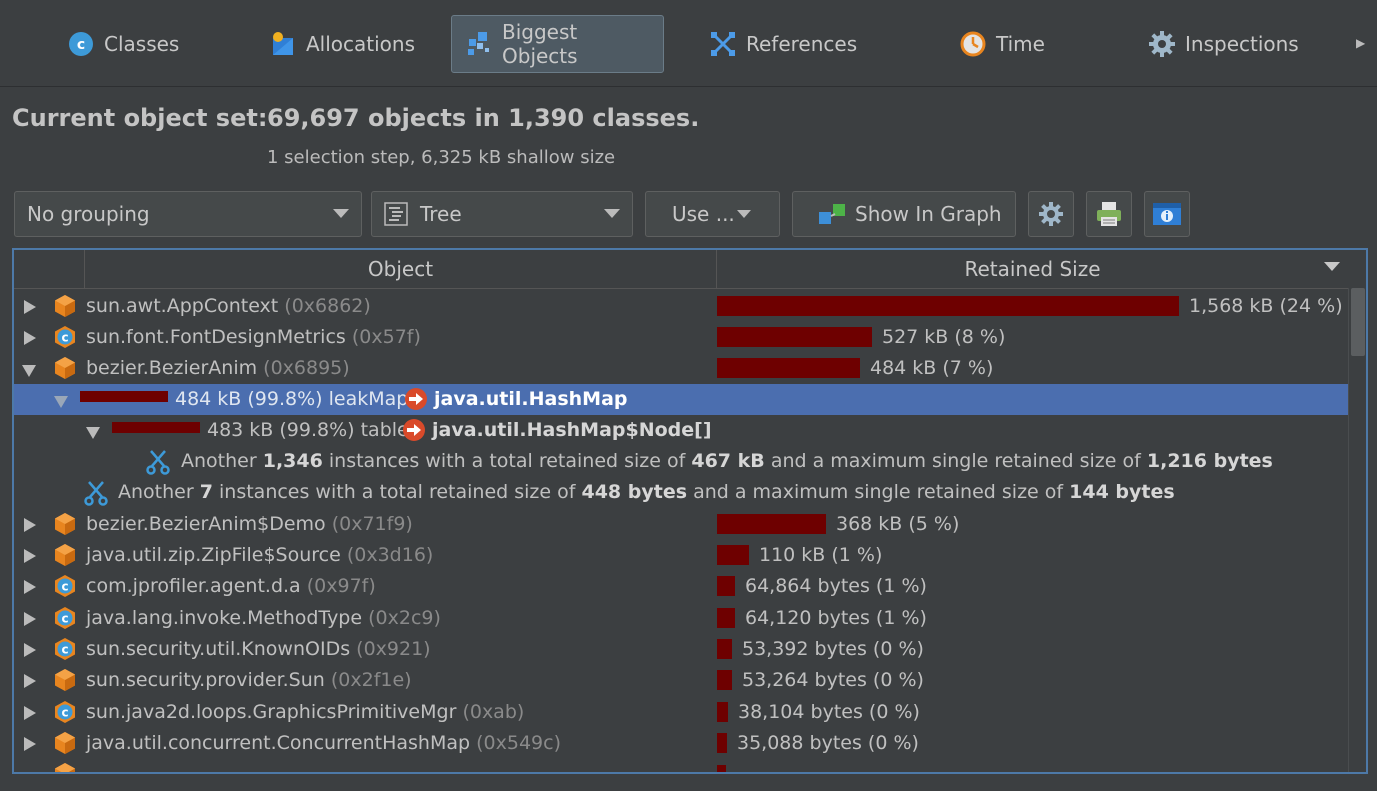 This screenshot has height=791, width=1377. Describe the element at coordinates (1242, 44) in the screenshot. I see `tab-label: Inspections` at that location.